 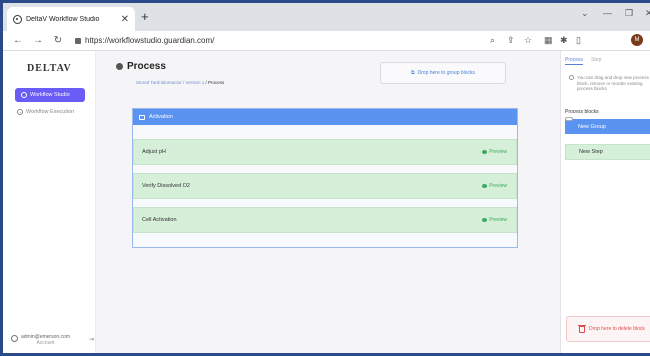 I want to click on profile-avatar: M, so click(x=637, y=40).